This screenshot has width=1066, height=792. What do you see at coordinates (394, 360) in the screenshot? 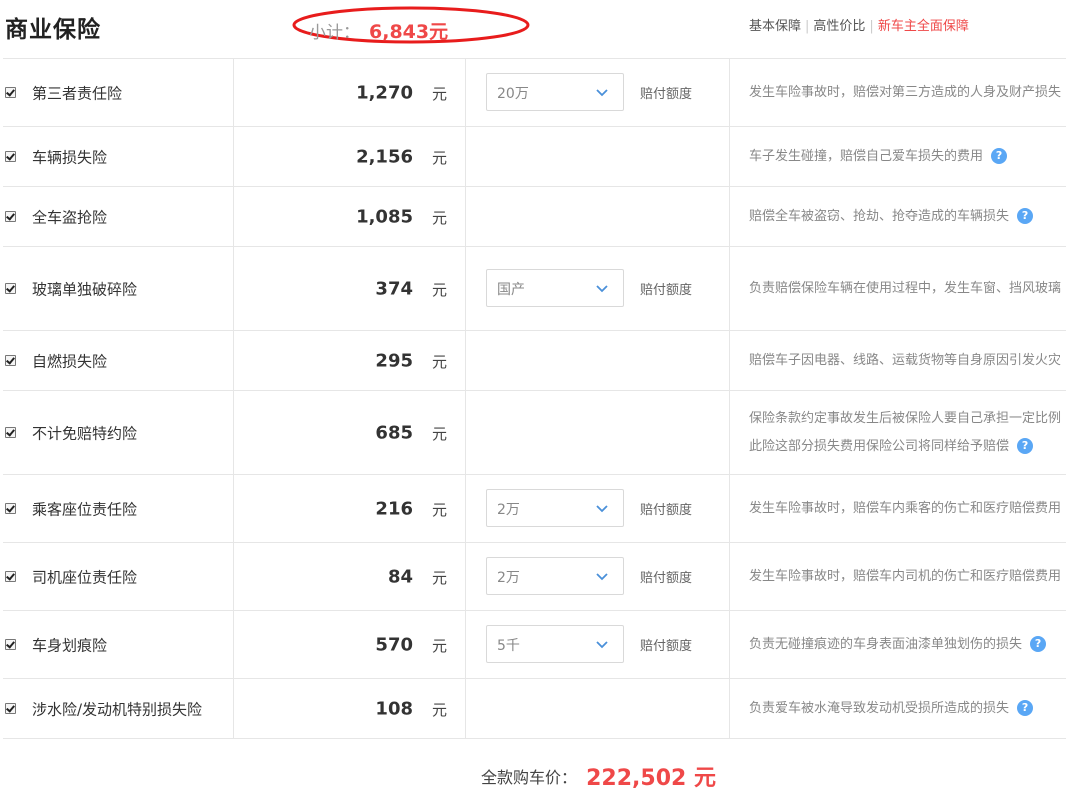
I see `insurance-price: 295` at bounding box center [394, 360].